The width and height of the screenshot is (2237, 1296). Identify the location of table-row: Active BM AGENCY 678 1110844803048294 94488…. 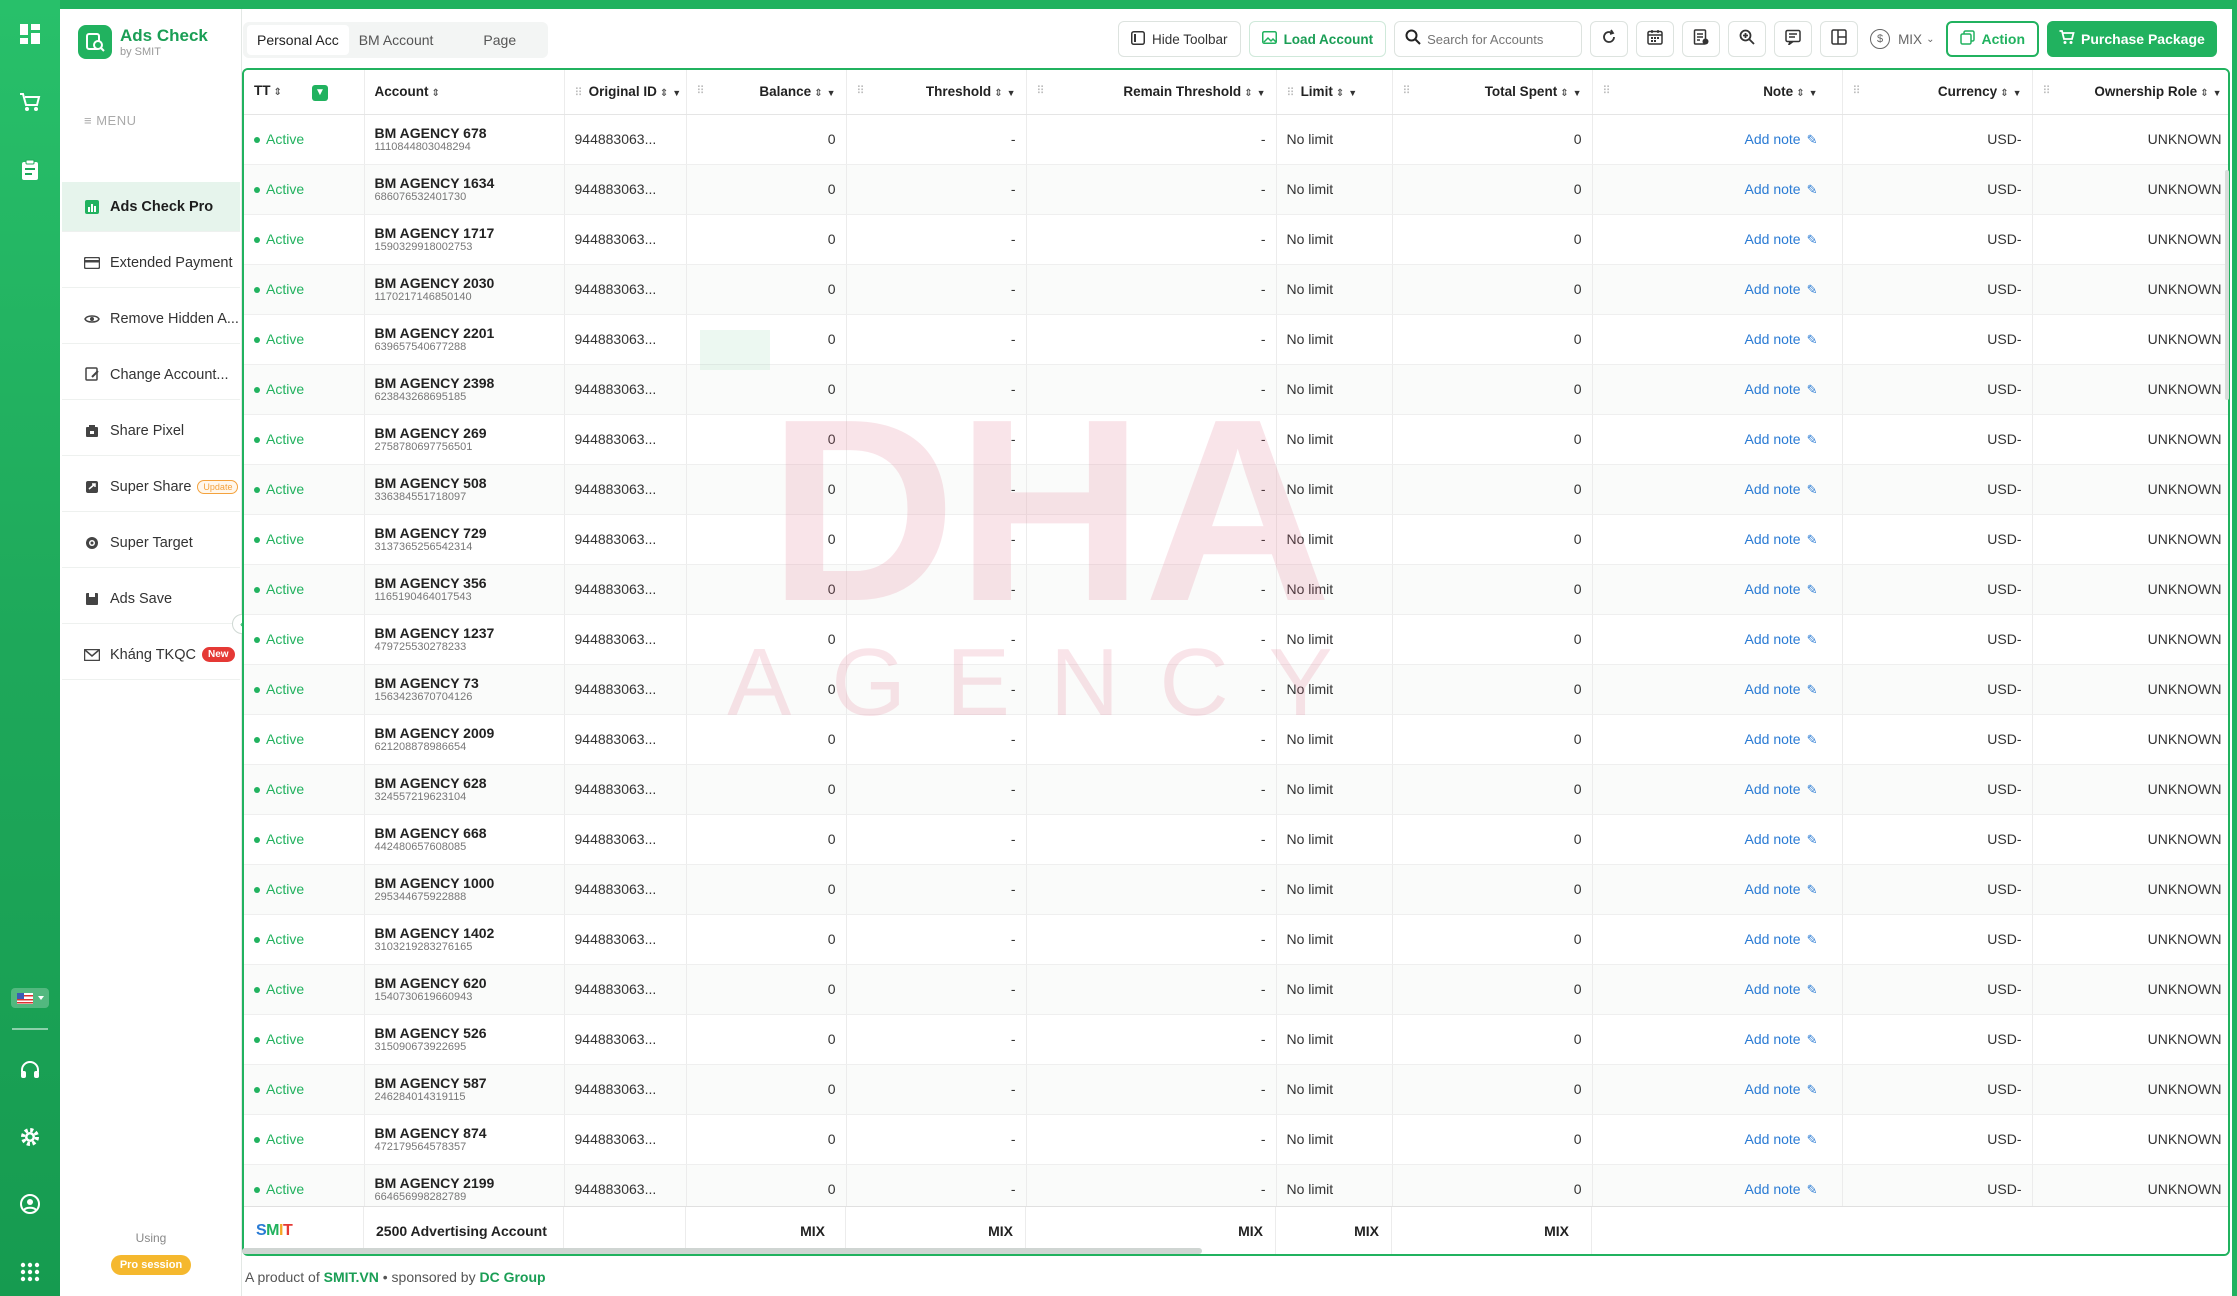
(1236, 139).